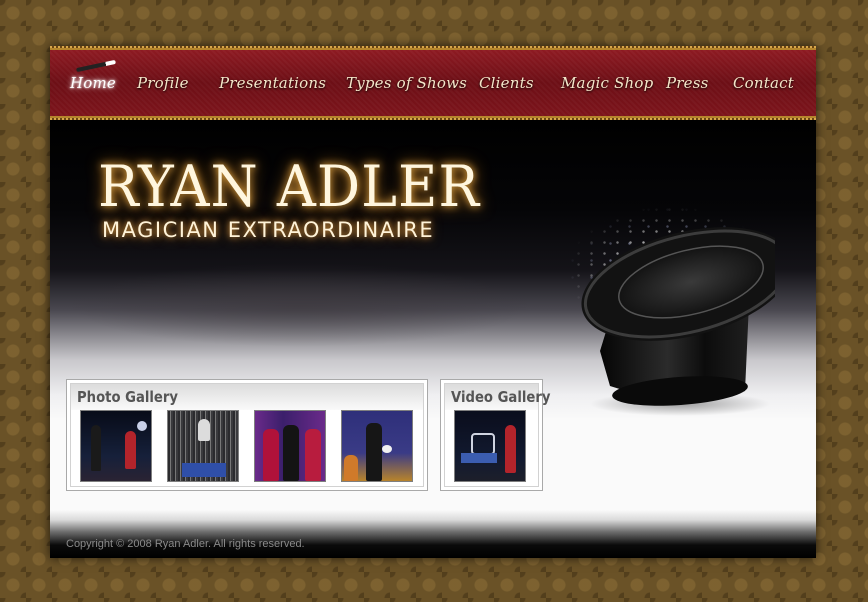 The image size is (868, 602). I want to click on top-hat-icon, so click(678, 321).